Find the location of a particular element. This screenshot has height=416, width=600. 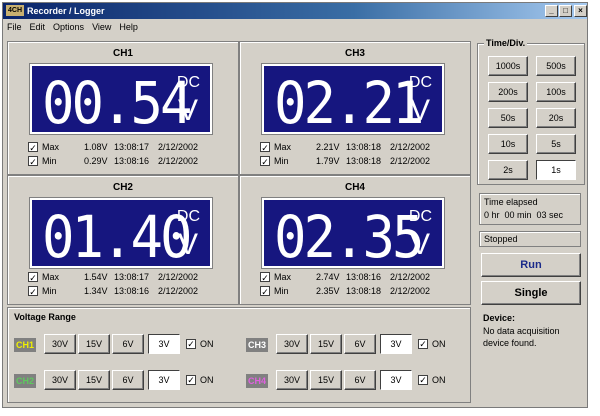

time-div-1000s: 1000s is located at coordinates (508, 66).